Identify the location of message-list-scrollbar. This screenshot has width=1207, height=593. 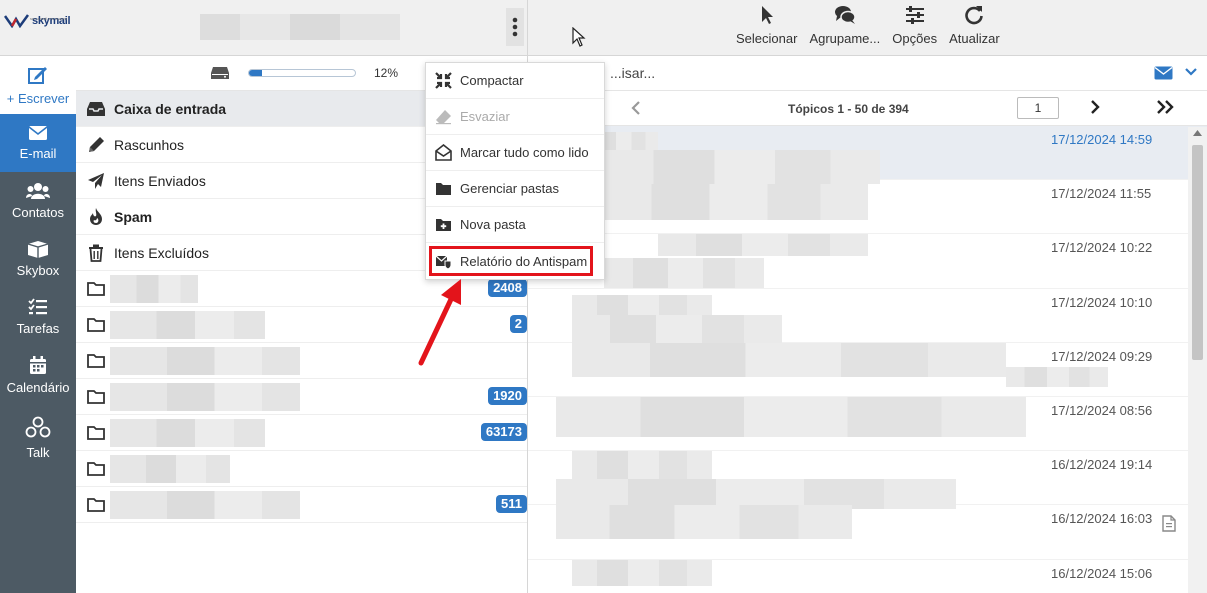
(1197, 360).